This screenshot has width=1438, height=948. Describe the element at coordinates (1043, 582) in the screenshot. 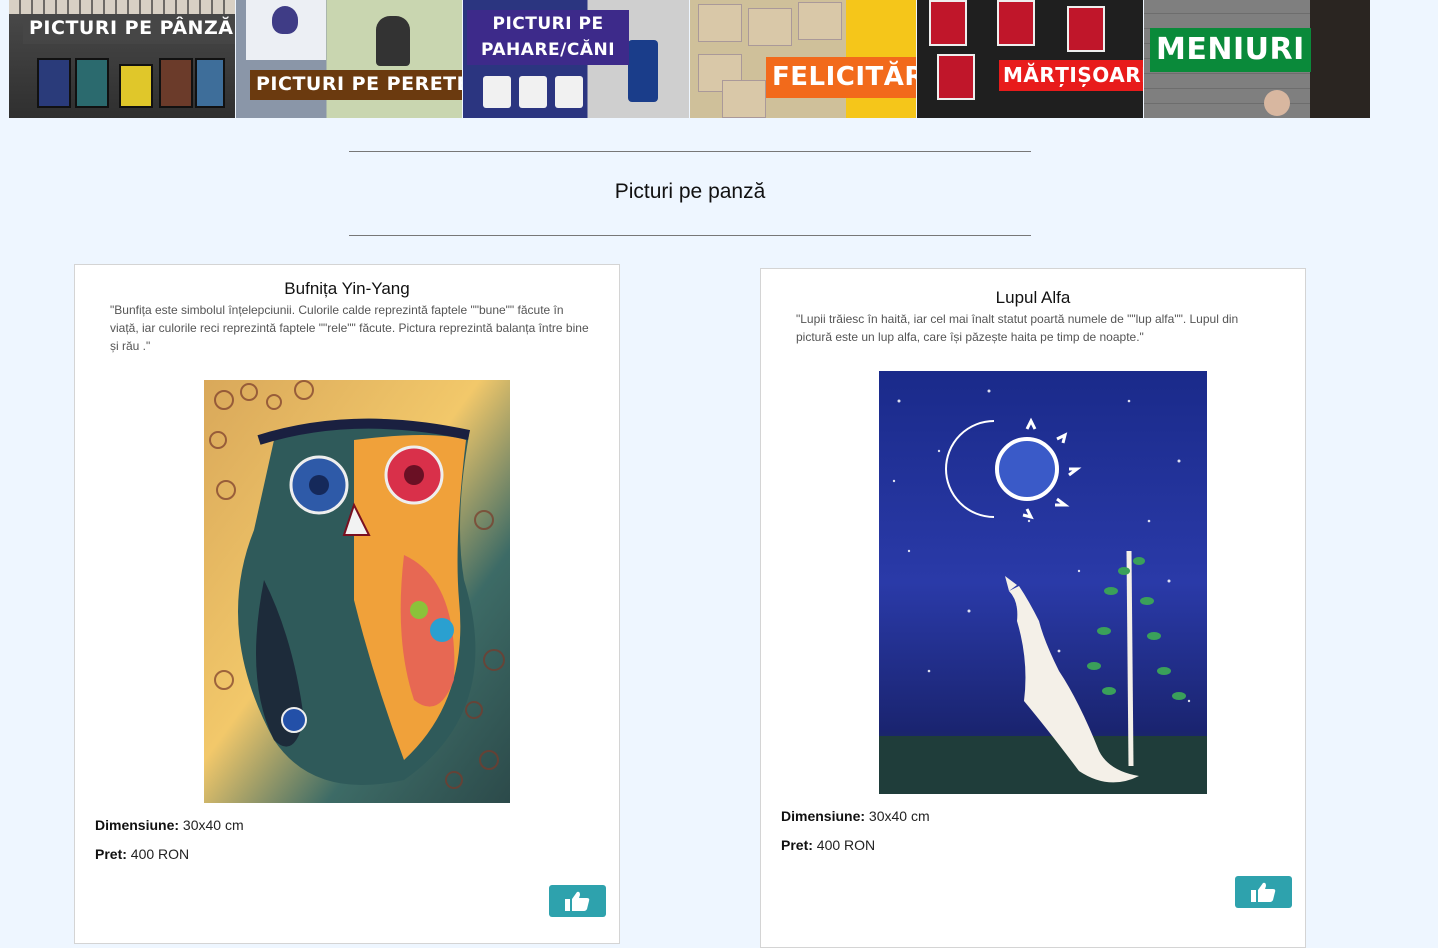

I see `product-image-wolf` at that location.